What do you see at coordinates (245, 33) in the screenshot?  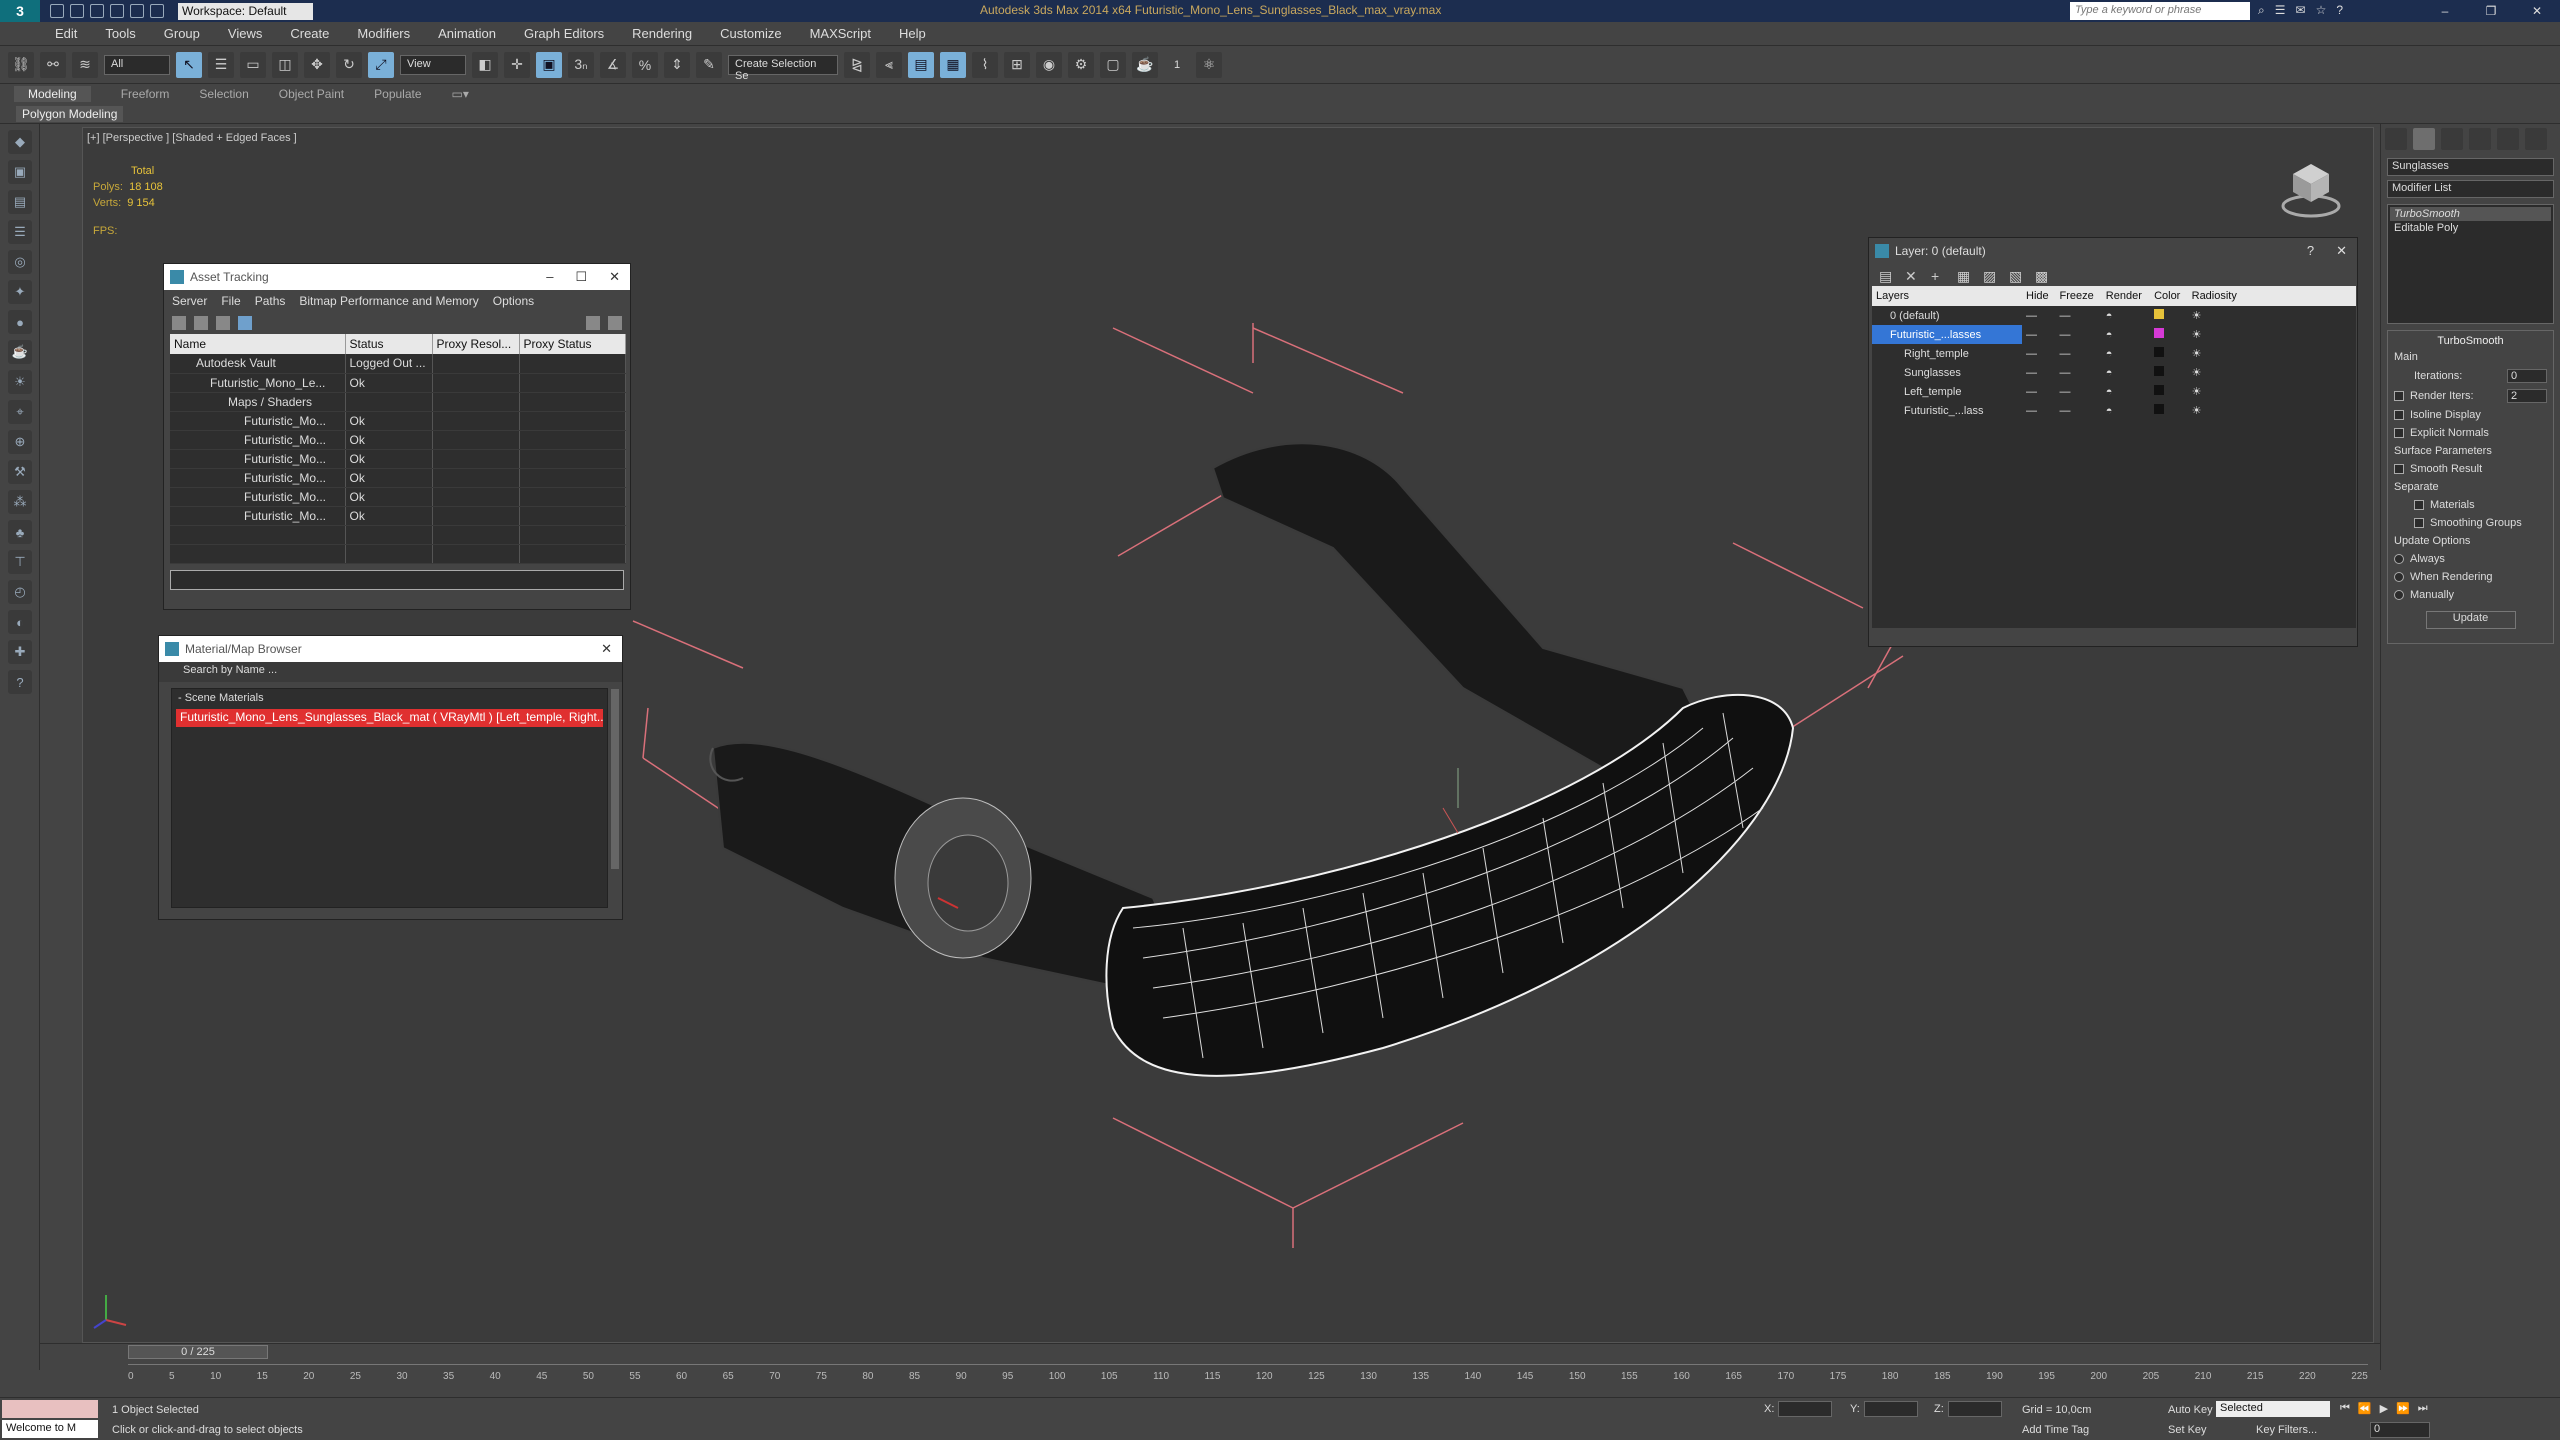 I see `menu-views: Views` at bounding box center [245, 33].